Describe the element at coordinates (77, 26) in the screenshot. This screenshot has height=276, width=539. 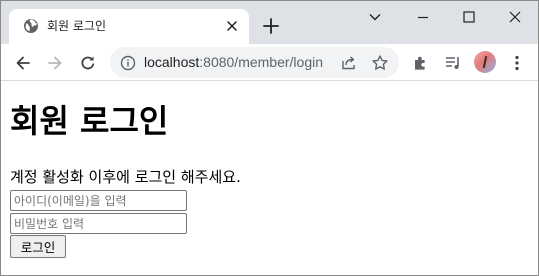
I see `tab-title: 회원 로그인` at that location.